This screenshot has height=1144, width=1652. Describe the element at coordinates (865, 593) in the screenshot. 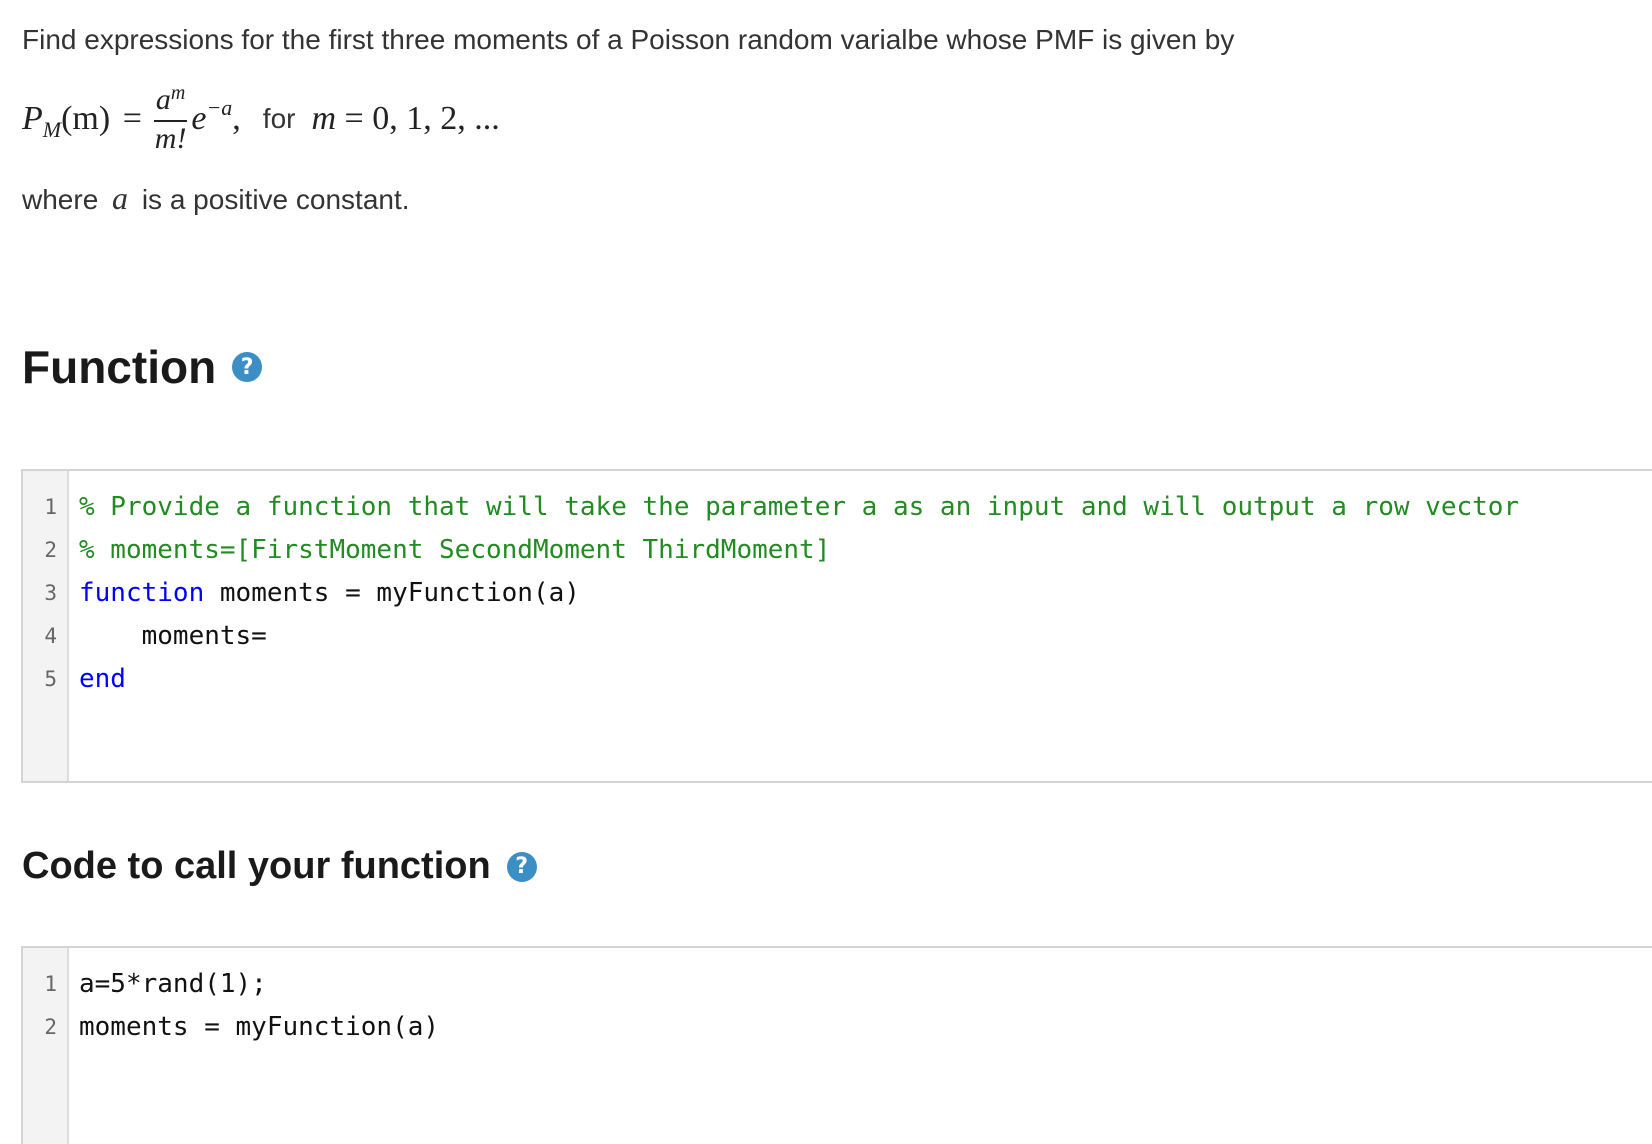

I see `code-line: function moments = myFunction(a)` at that location.